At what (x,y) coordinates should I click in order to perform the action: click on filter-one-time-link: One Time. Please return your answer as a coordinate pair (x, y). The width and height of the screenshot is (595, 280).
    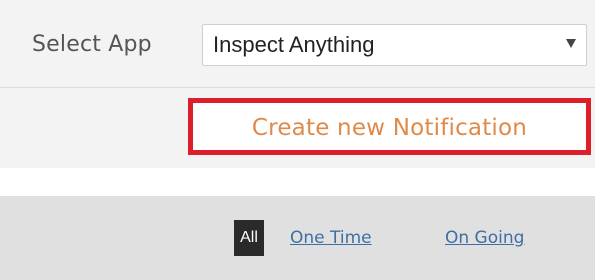
    Looking at the image, I should click on (331, 238).